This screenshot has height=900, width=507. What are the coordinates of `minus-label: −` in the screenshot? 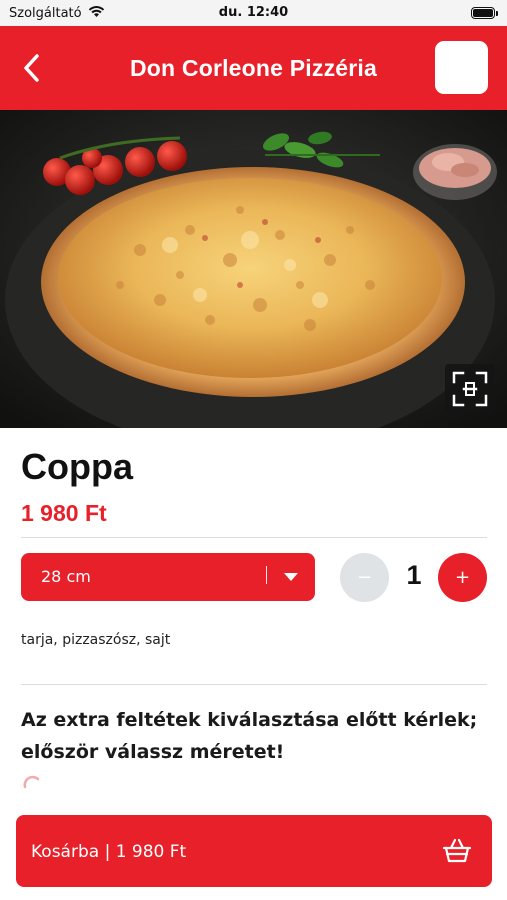 It's located at (364, 577).